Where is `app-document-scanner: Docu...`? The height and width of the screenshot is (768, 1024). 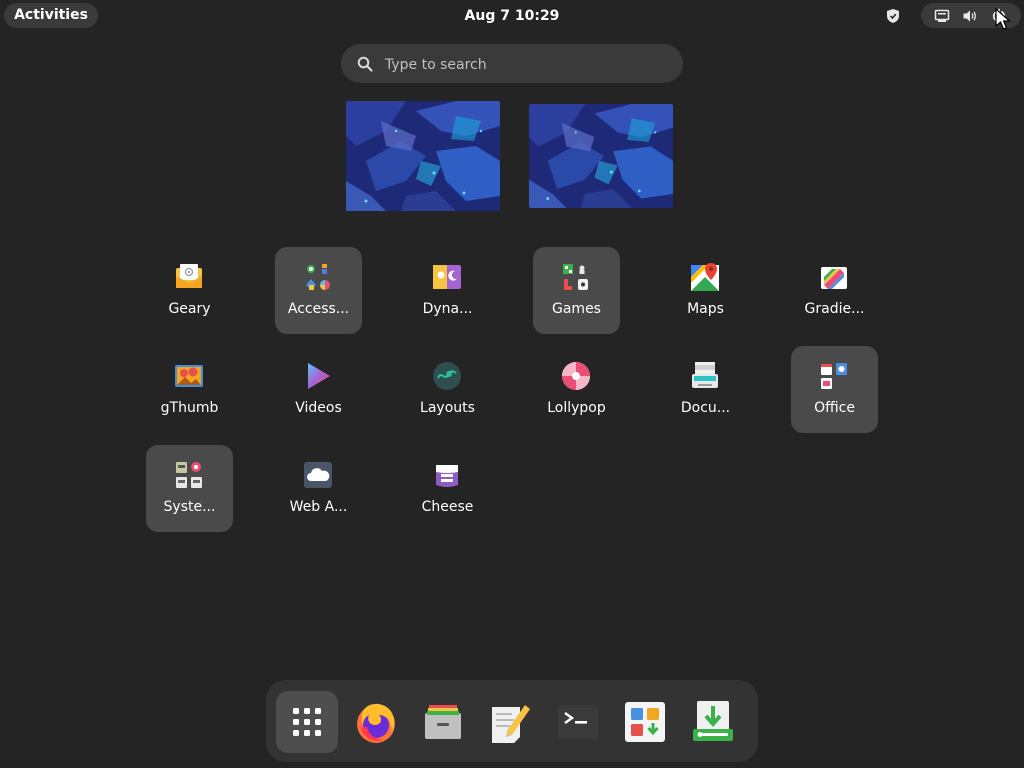 app-document-scanner: Docu... is located at coordinates (705, 389).